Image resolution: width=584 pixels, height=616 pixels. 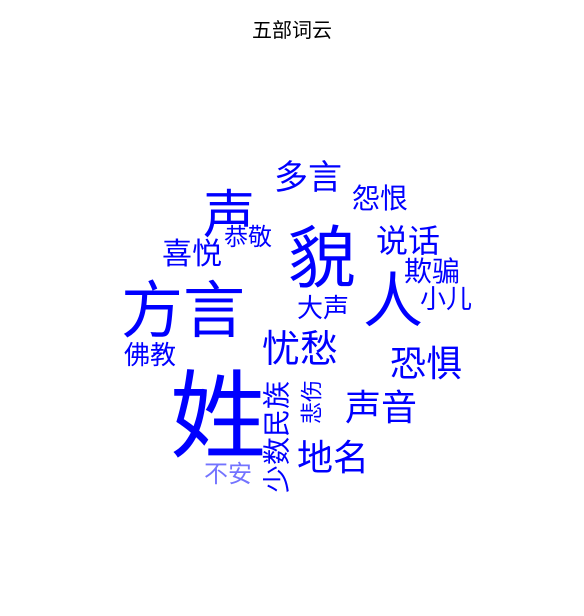 I want to click on word-14: 欺骗, so click(x=432, y=271).